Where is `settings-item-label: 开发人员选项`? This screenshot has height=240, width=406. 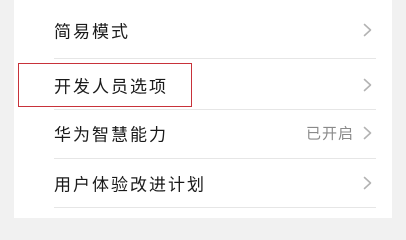
settings-item-label: 开发人员选项 is located at coordinates (111, 87).